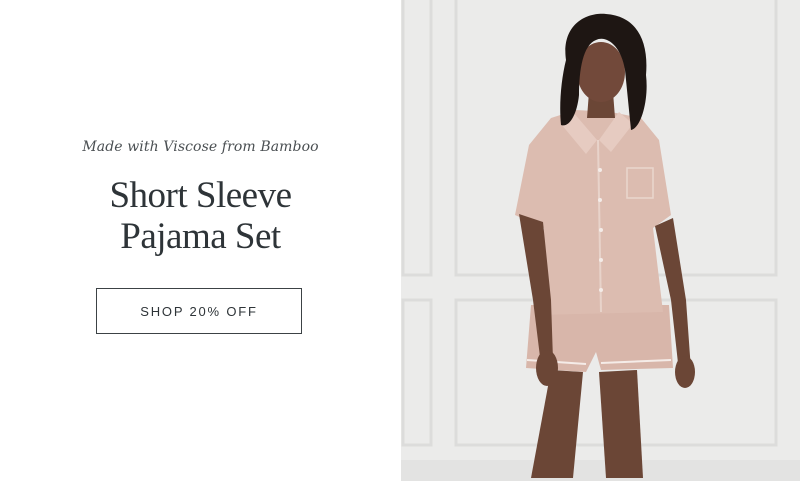  What do you see at coordinates (200, 147) in the screenshot?
I see `promo-eyebrow: Made with Viscose from Bamboo` at bounding box center [200, 147].